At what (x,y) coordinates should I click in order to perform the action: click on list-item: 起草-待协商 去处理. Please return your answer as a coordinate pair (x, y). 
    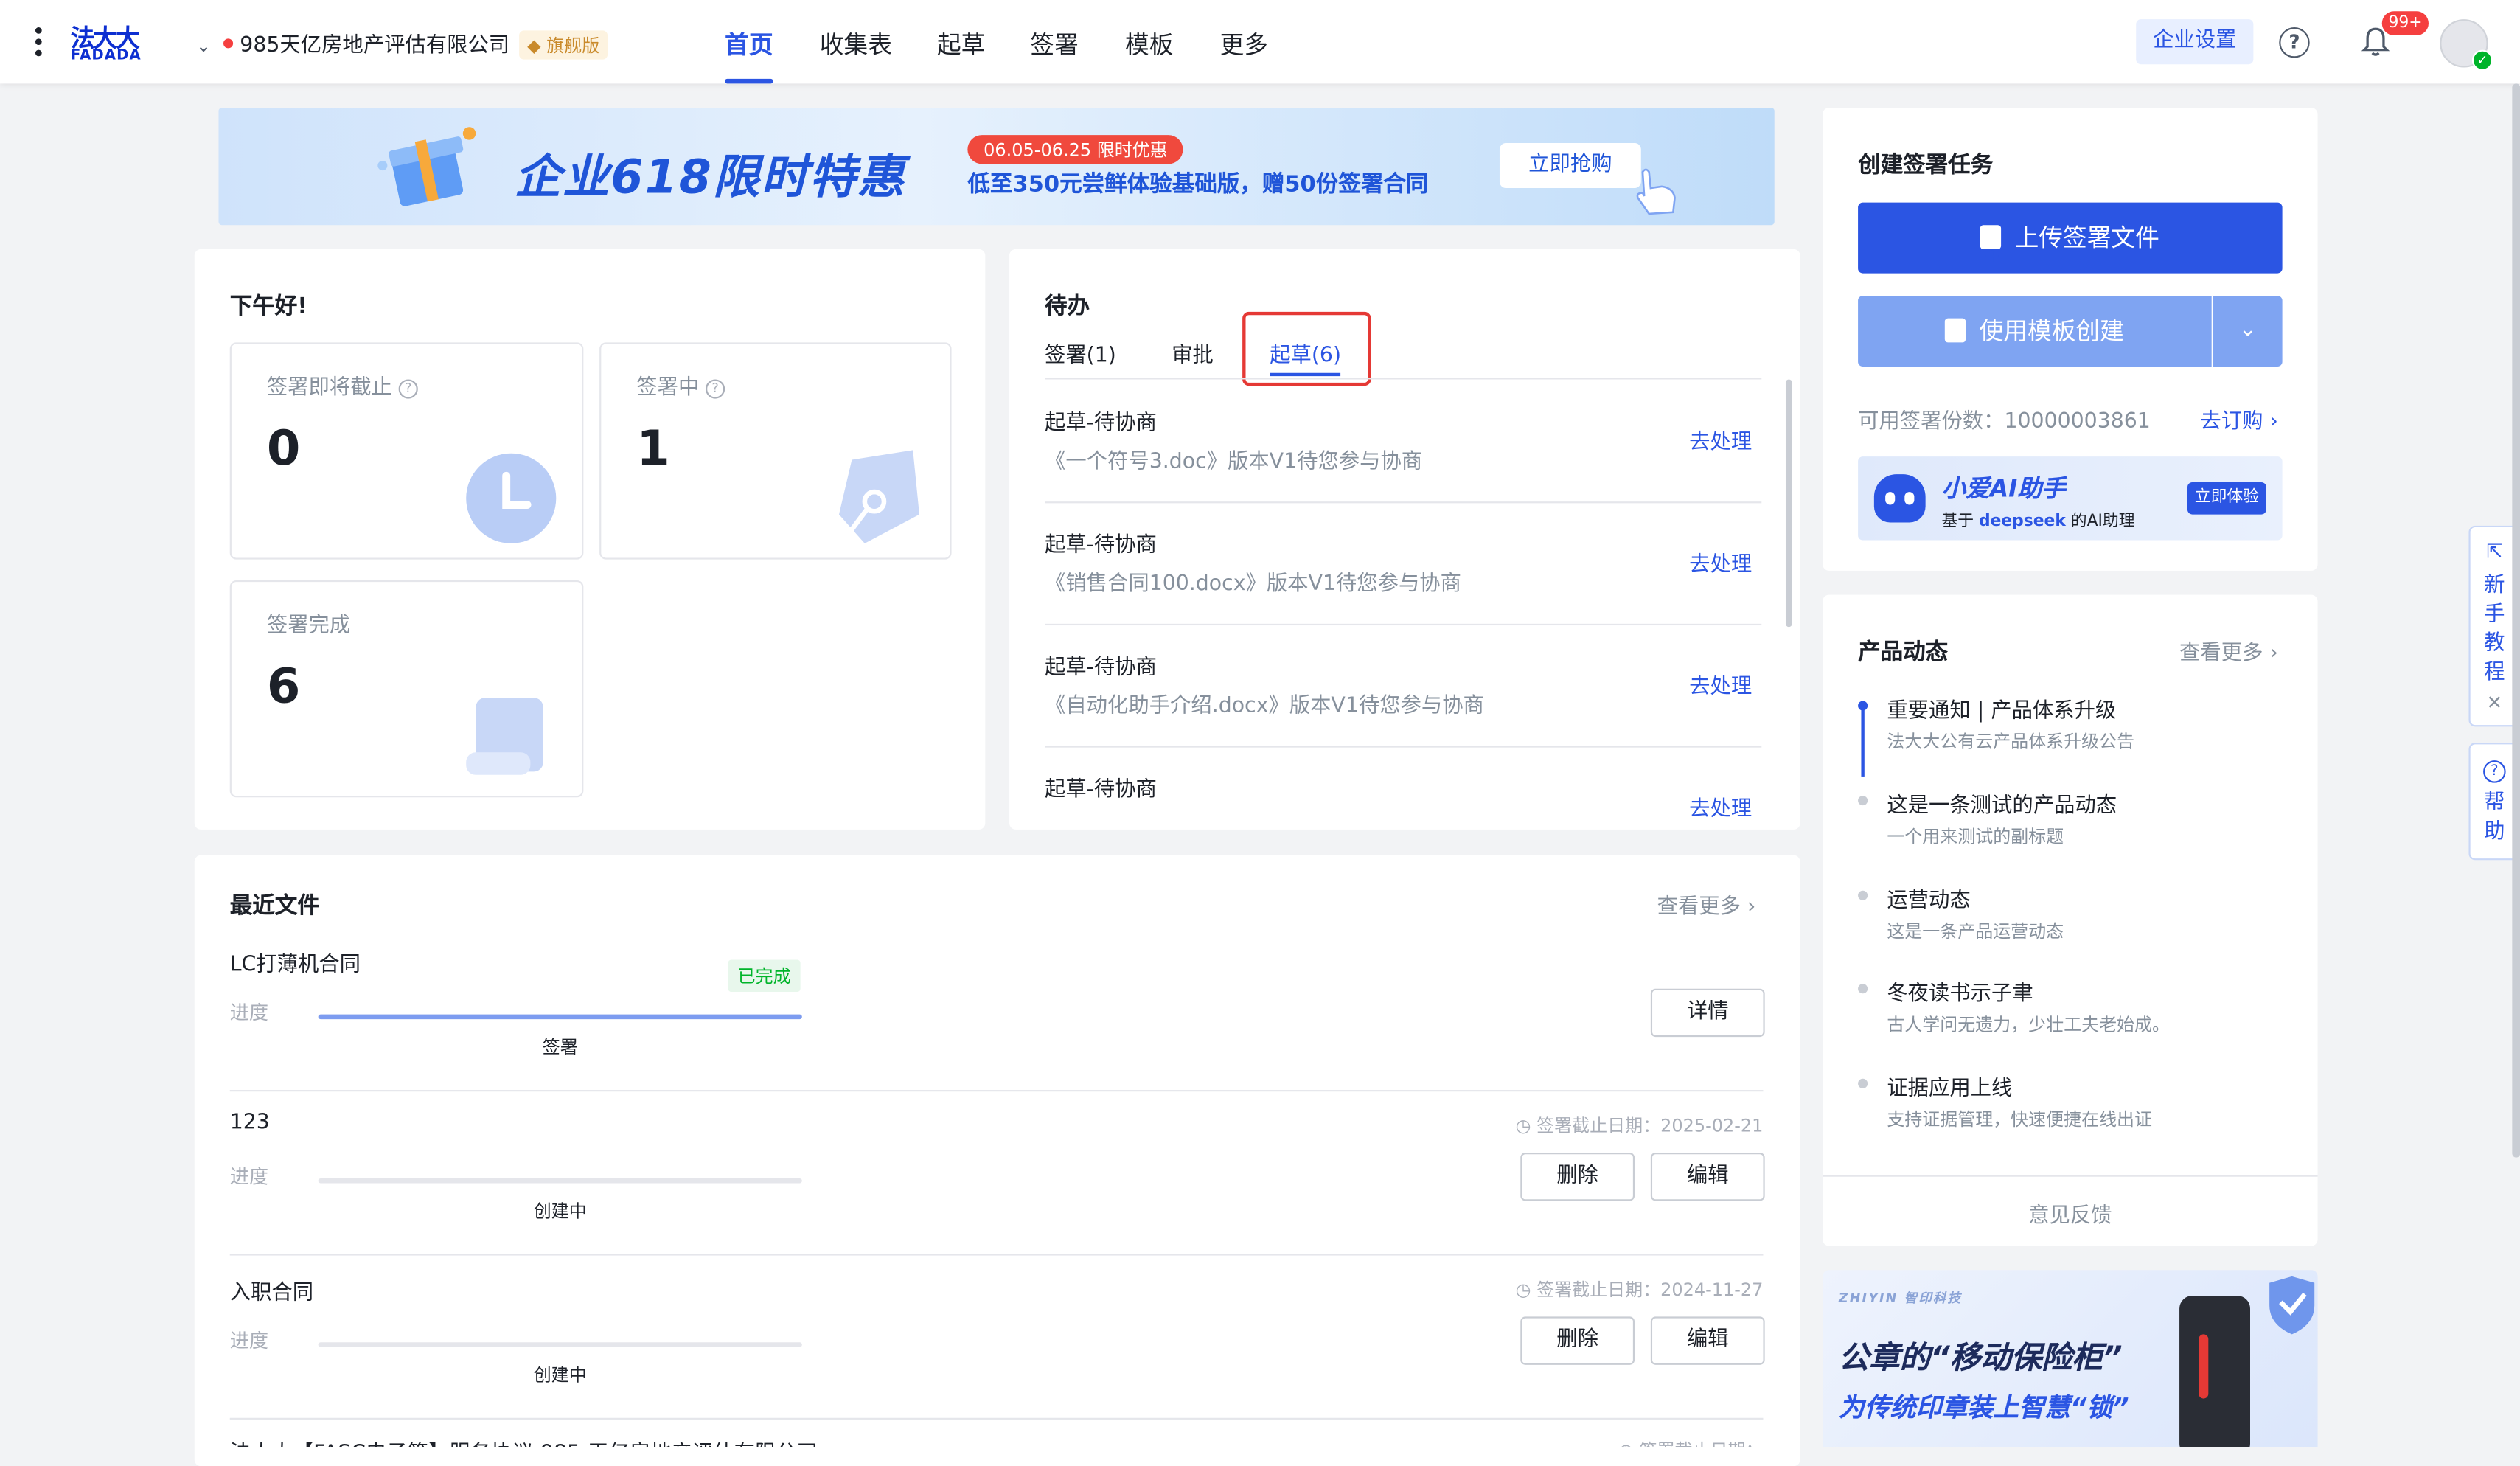
    Looking at the image, I should click on (1403, 788).